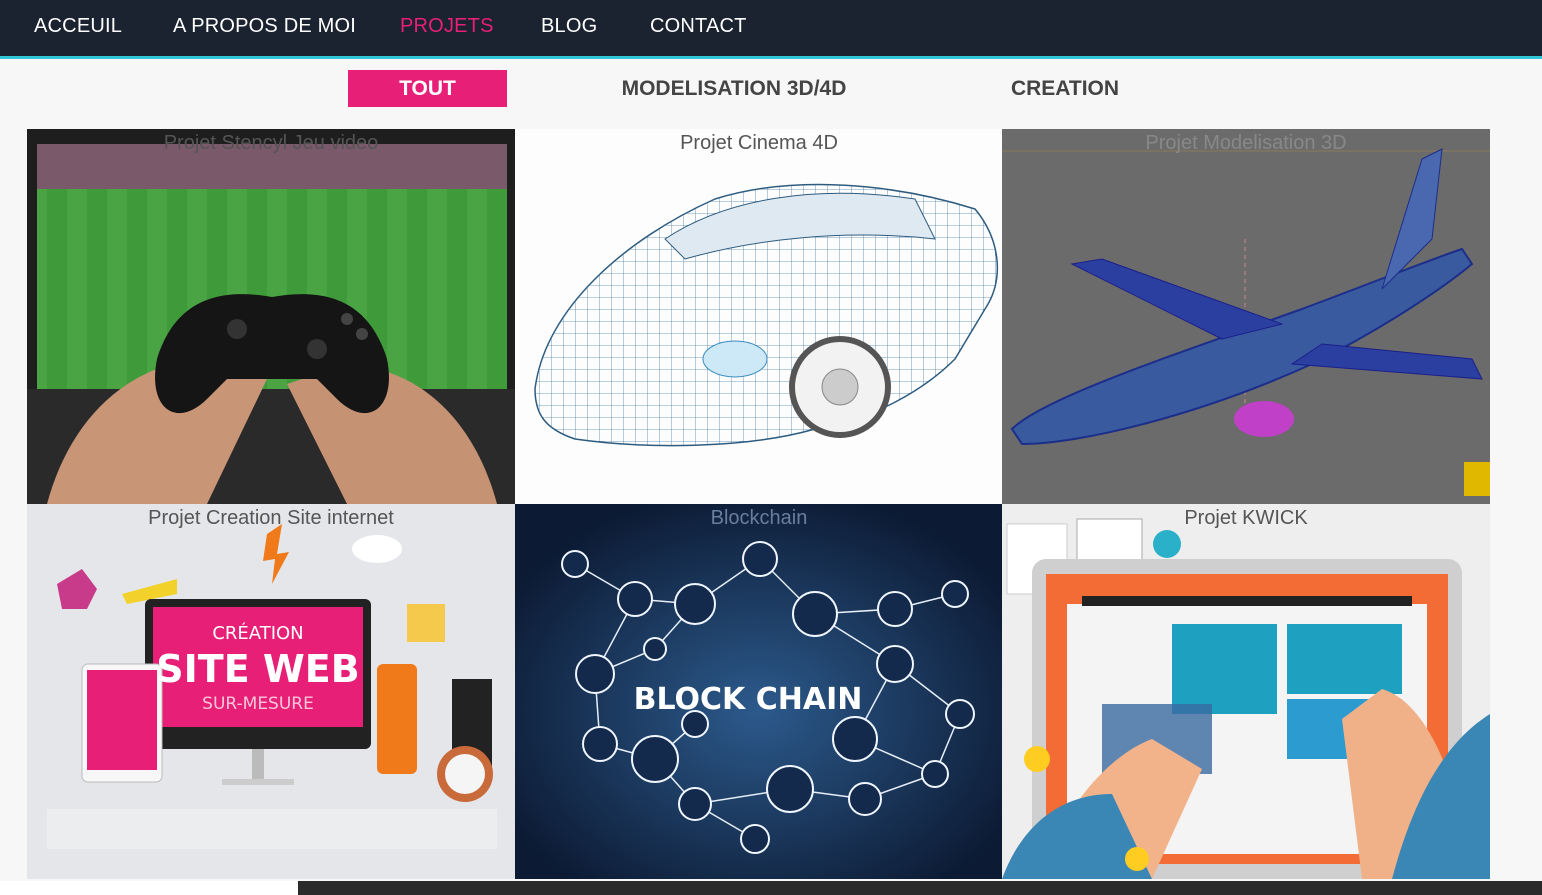 The width and height of the screenshot is (1542, 895). I want to click on project-caption: Projet Modelisation 3D, so click(1246, 143).